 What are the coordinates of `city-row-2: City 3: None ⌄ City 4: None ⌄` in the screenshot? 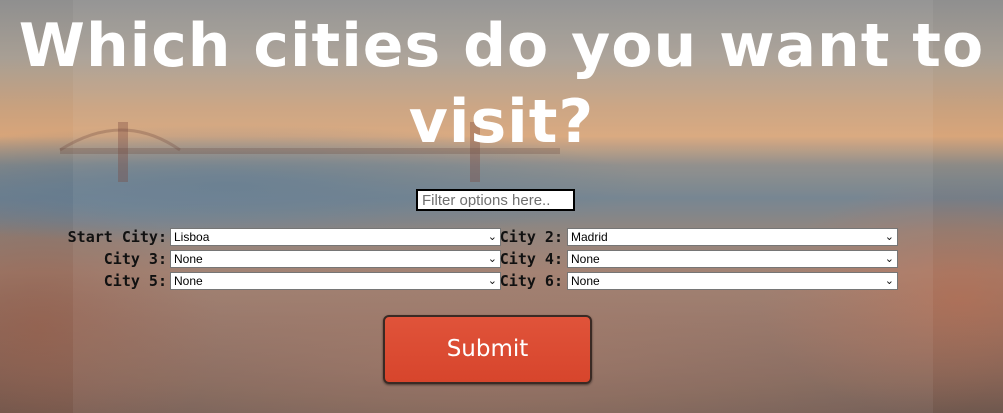 It's located at (501, 260).